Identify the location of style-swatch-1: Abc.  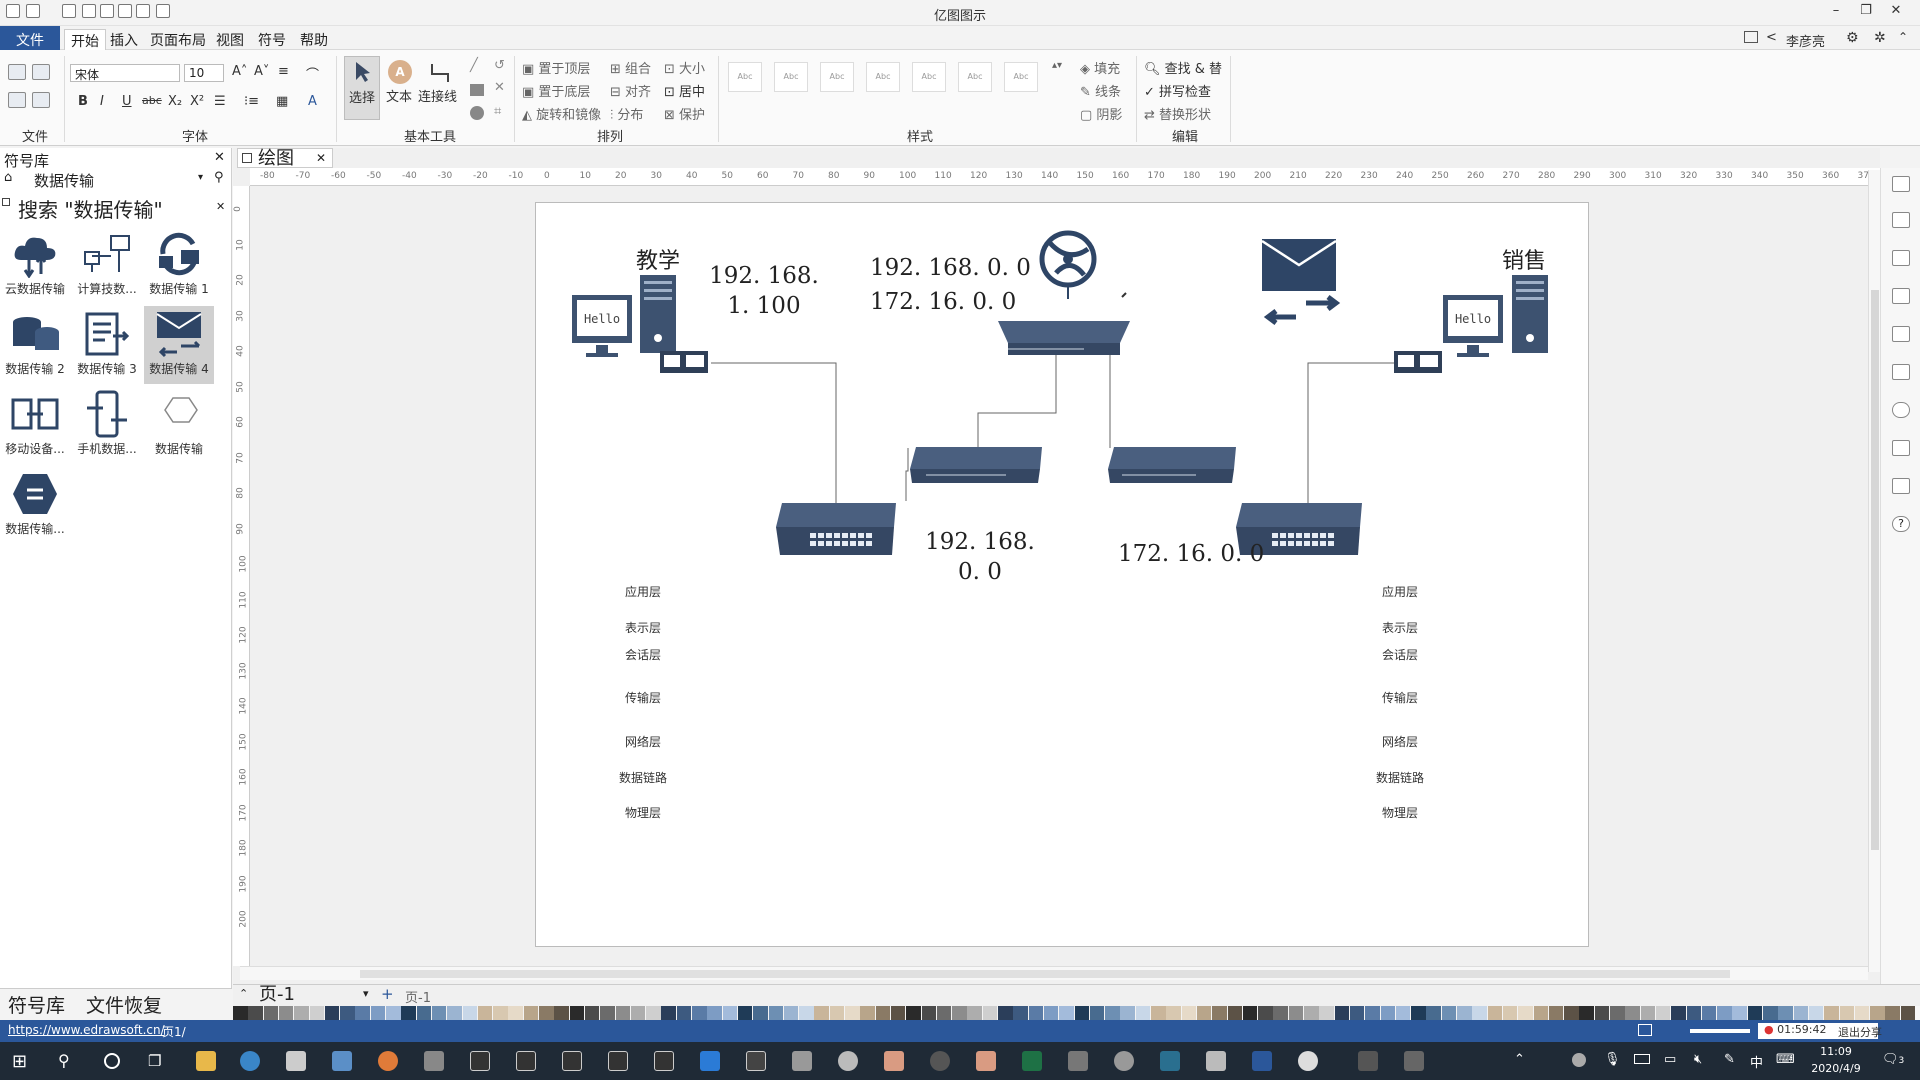
(745, 77).